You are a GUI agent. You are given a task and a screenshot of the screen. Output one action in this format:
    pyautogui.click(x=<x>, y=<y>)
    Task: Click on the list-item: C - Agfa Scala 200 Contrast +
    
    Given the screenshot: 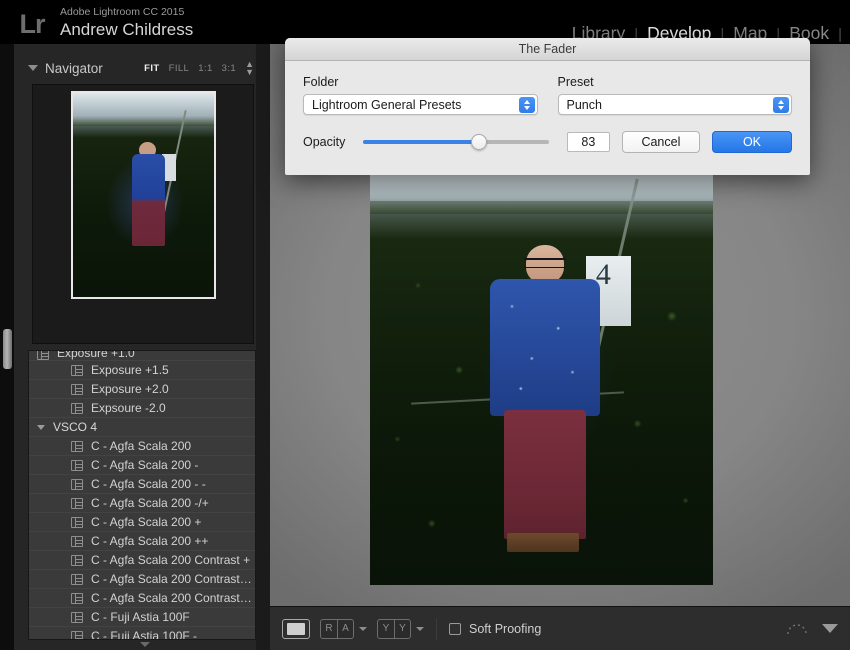 What is the action you would take?
    pyautogui.click(x=142, y=560)
    